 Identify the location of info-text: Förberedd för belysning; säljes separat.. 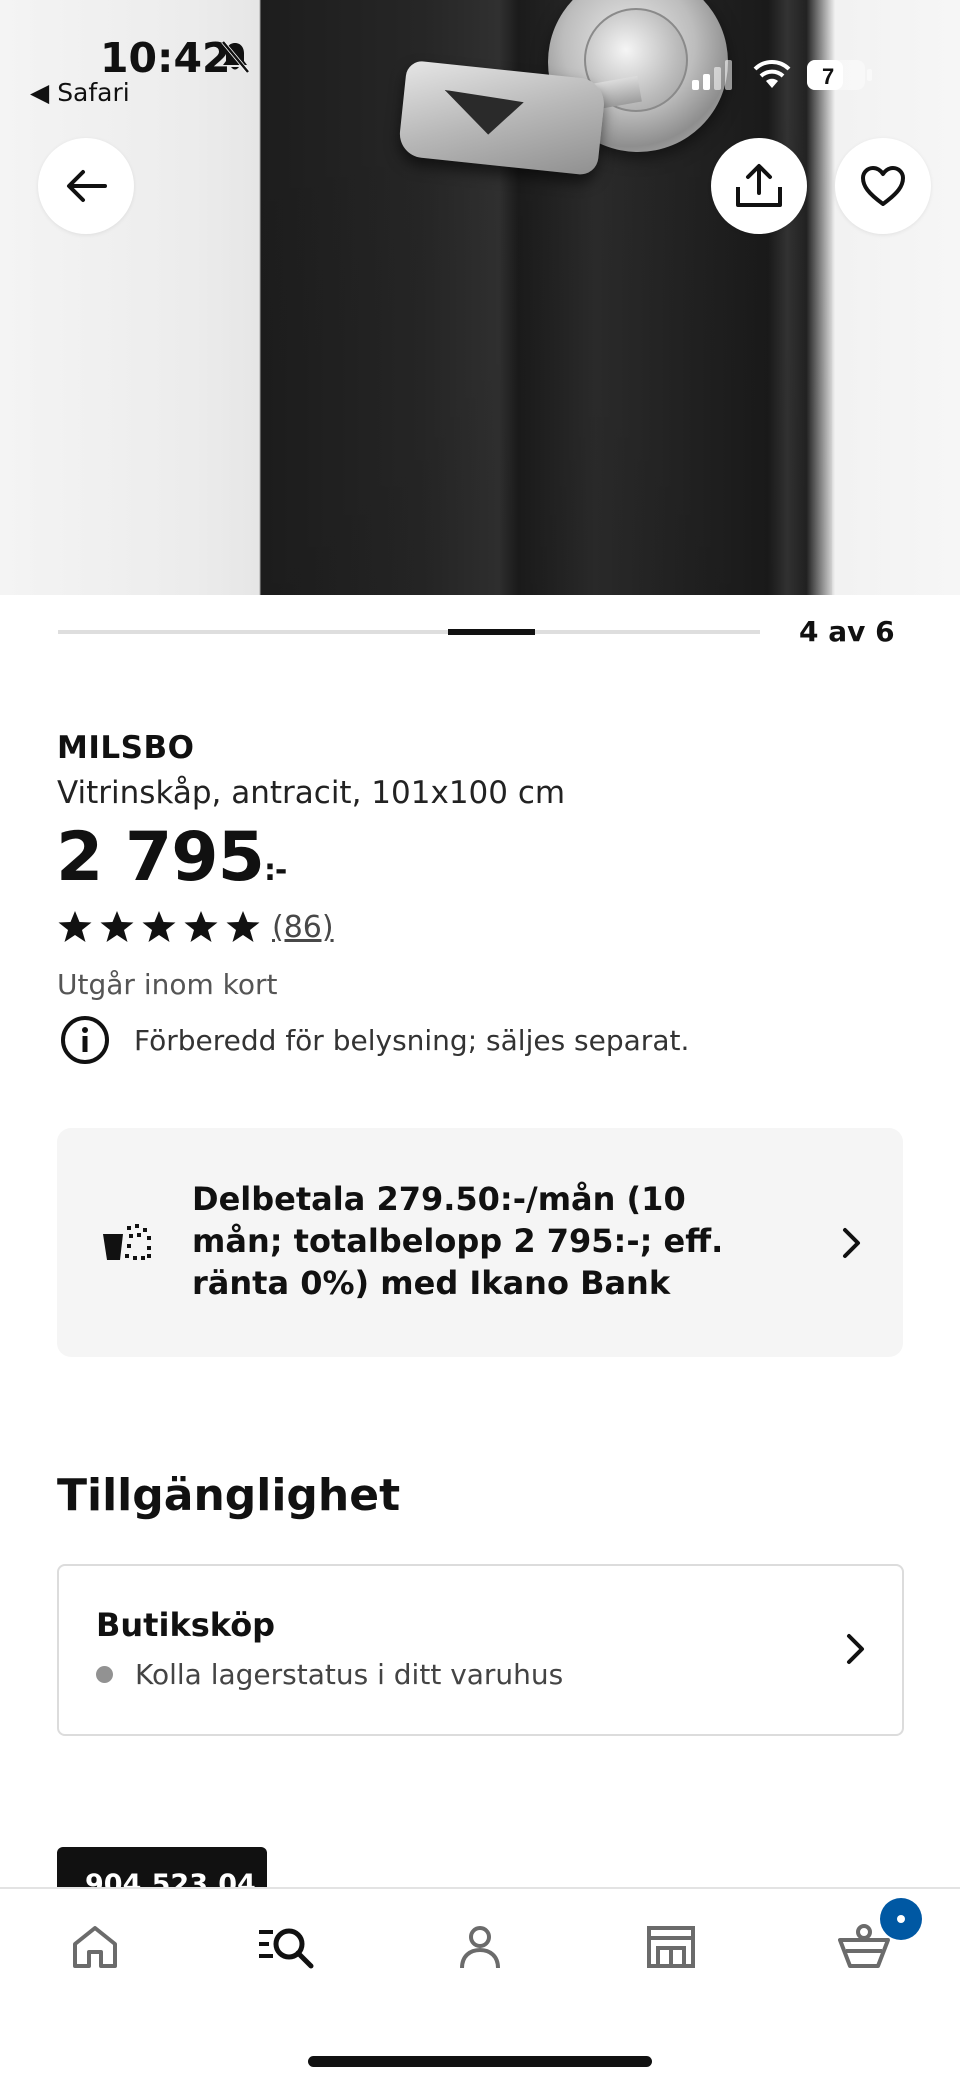
(412, 1040).